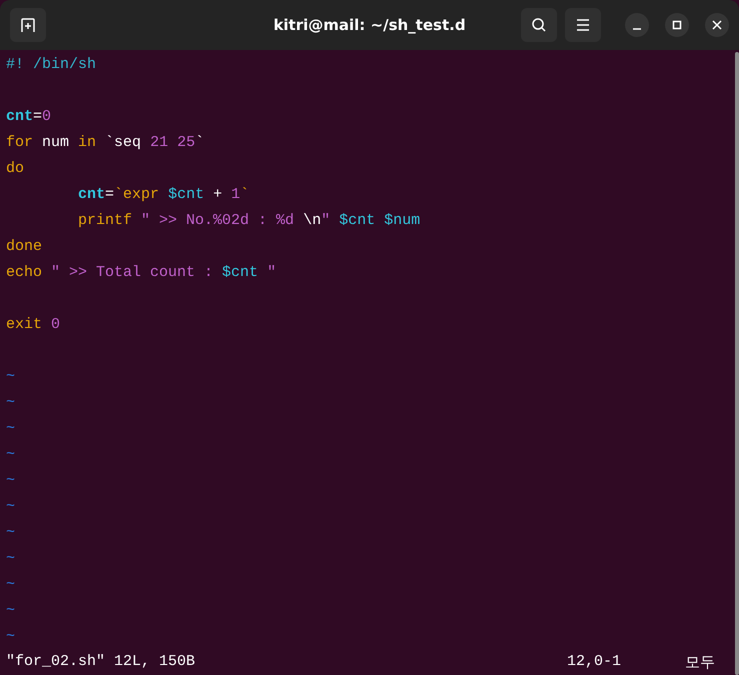 The height and width of the screenshot is (675, 739). I want to click on close-button, so click(717, 25).